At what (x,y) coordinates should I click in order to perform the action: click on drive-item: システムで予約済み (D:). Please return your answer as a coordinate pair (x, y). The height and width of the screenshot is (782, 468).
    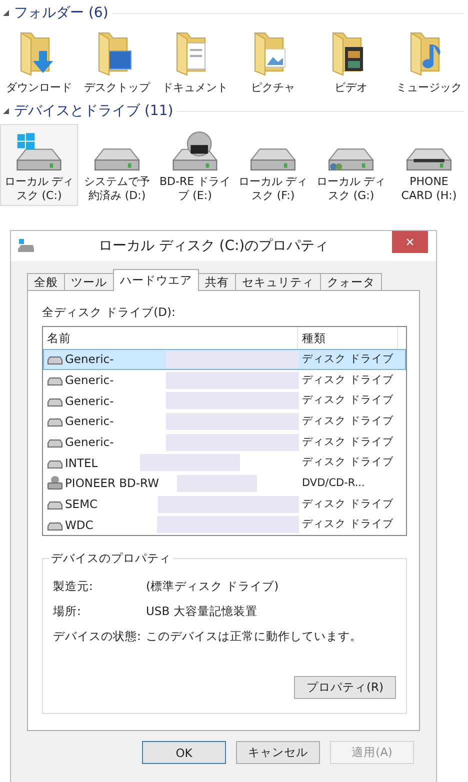
    Looking at the image, I should click on (117, 165).